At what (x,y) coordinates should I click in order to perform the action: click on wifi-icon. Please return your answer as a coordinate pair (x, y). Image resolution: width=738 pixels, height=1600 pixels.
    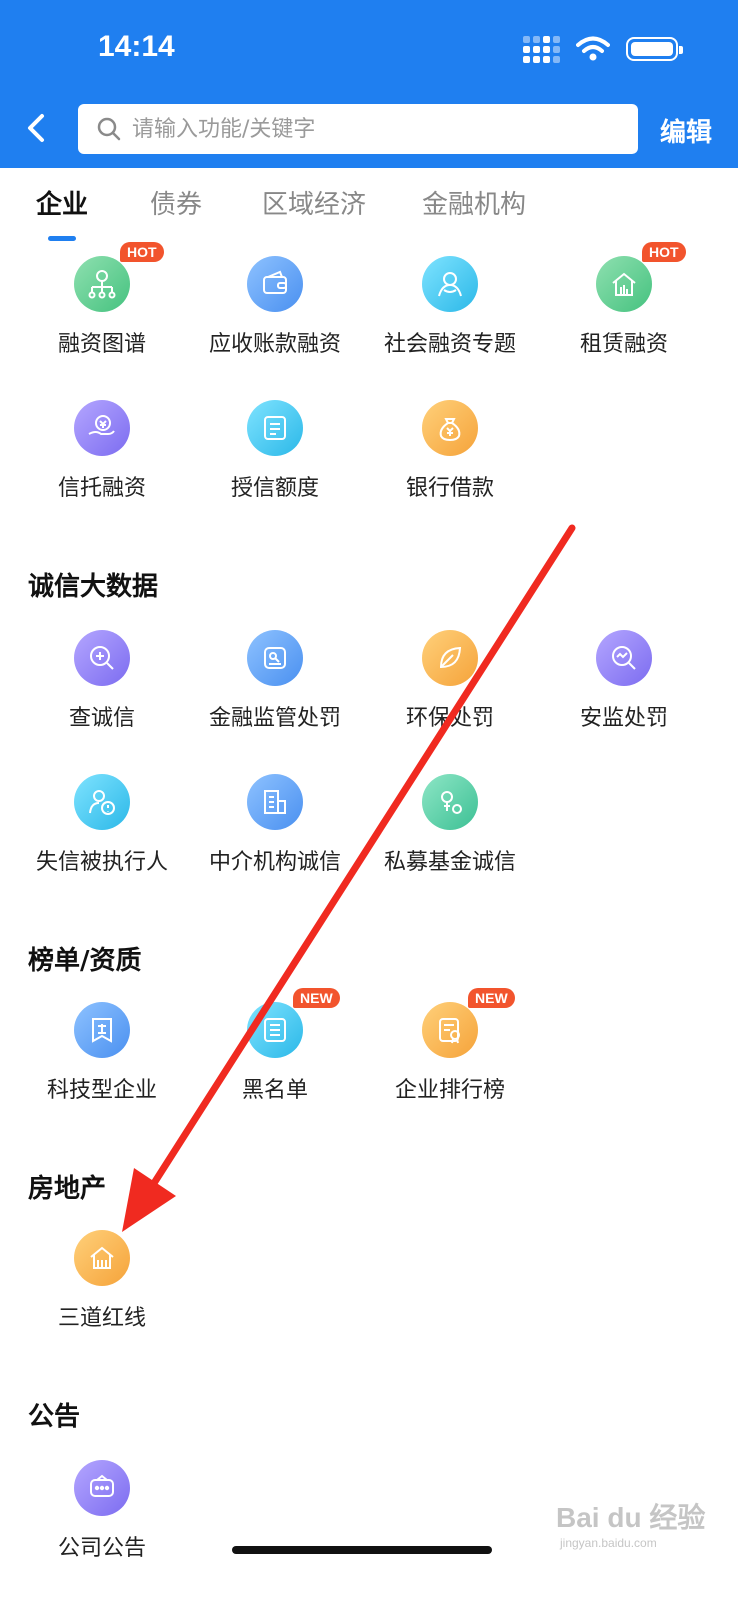
    Looking at the image, I should click on (593, 48).